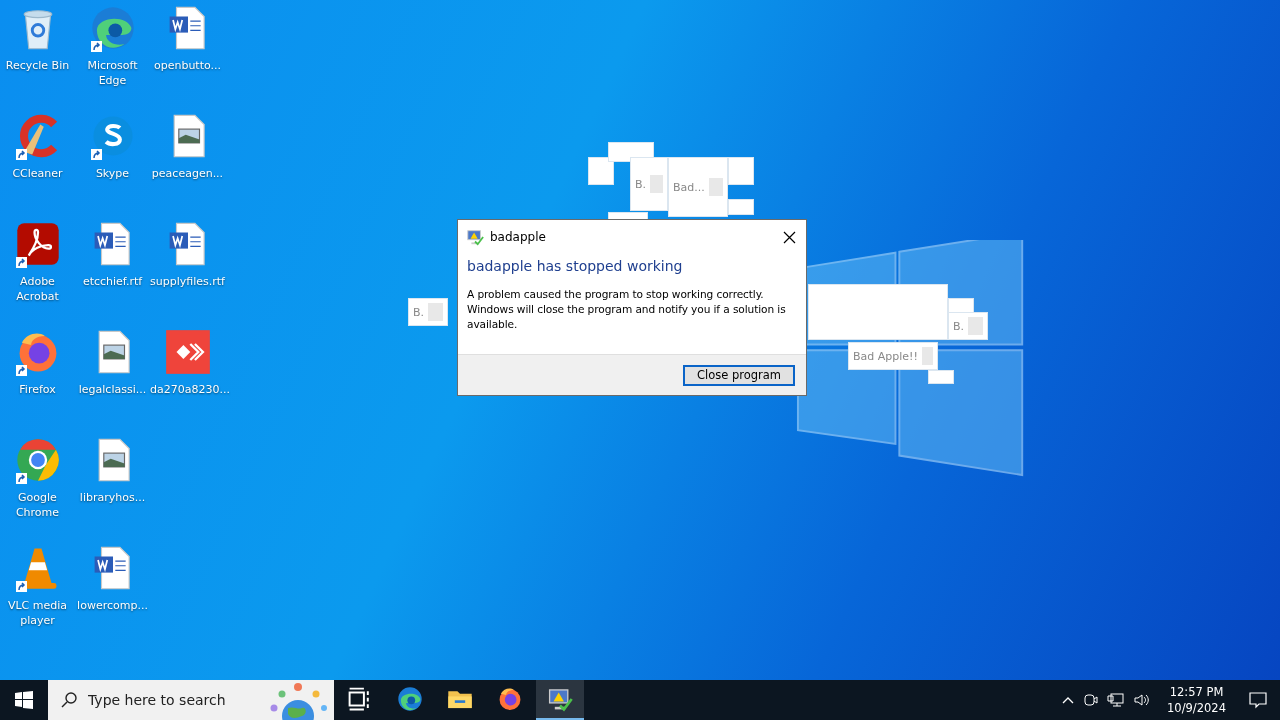 This screenshot has width=1280, height=720. Describe the element at coordinates (37, 460) in the screenshot. I see `chrome-icon` at that location.